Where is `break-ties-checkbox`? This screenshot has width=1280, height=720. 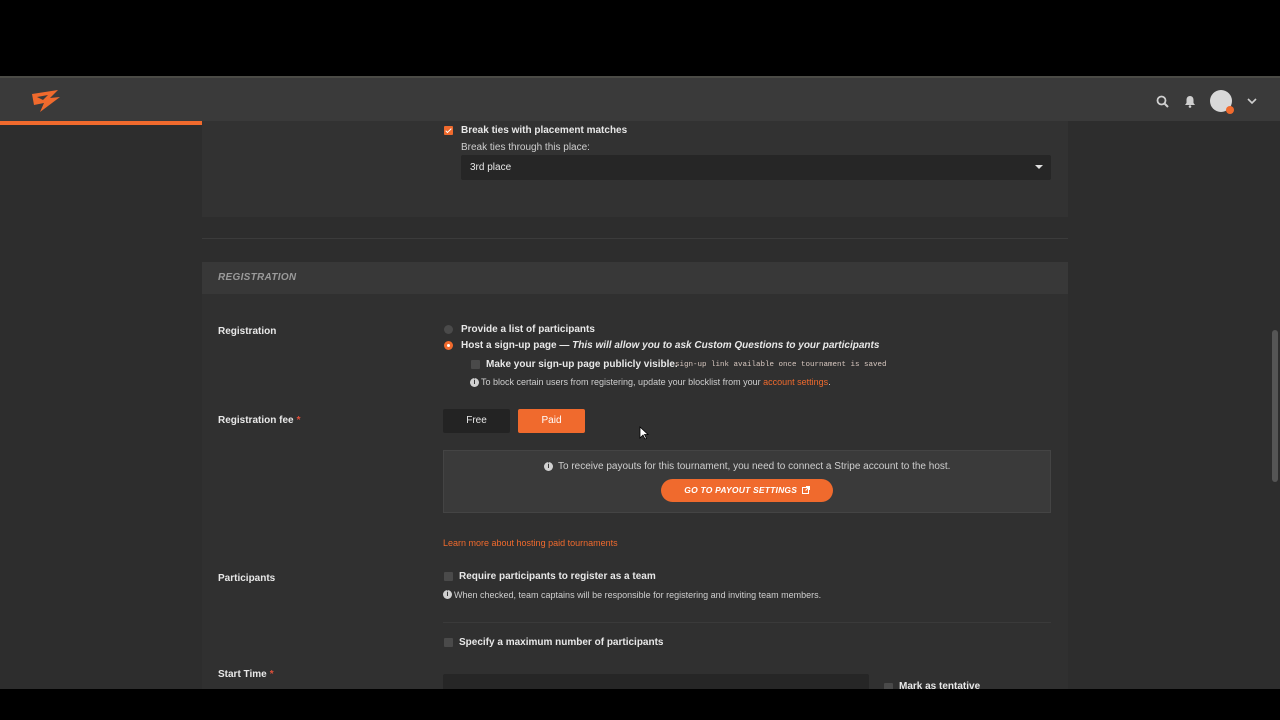 break-ties-checkbox is located at coordinates (448, 130).